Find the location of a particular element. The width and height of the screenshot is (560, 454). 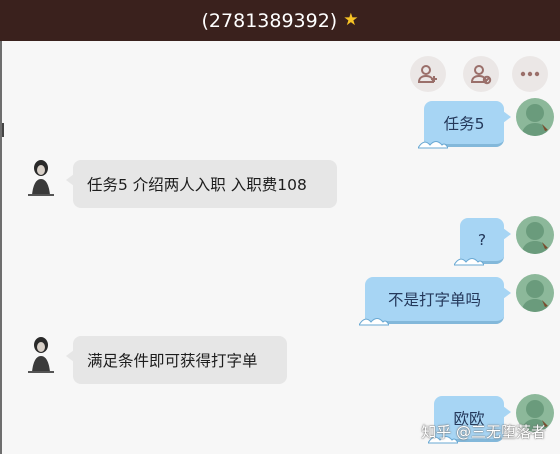

message-text: 任务5 is located at coordinates (464, 123).